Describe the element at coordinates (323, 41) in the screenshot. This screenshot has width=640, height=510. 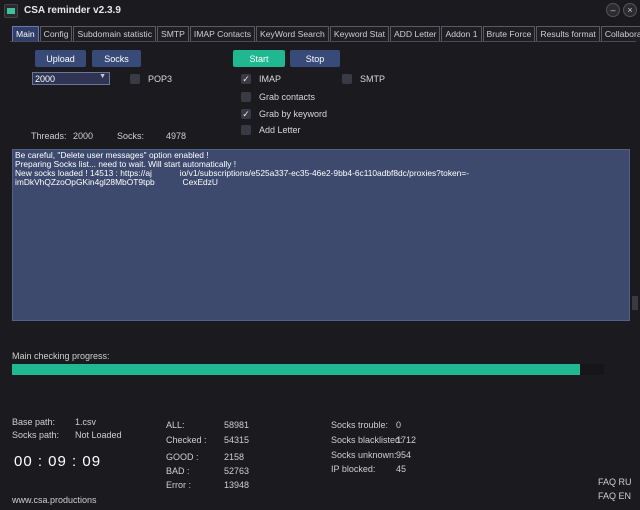
I see `tab-divider` at that location.